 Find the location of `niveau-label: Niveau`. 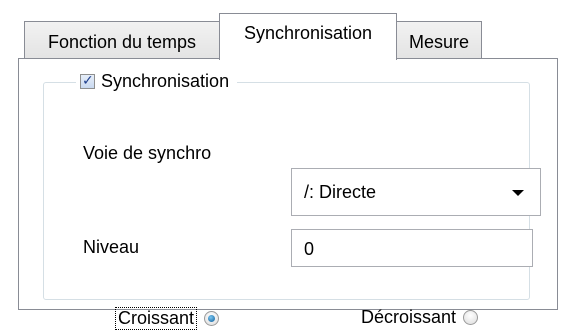

niveau-label: Niveau is located at coordinates (111, 247).